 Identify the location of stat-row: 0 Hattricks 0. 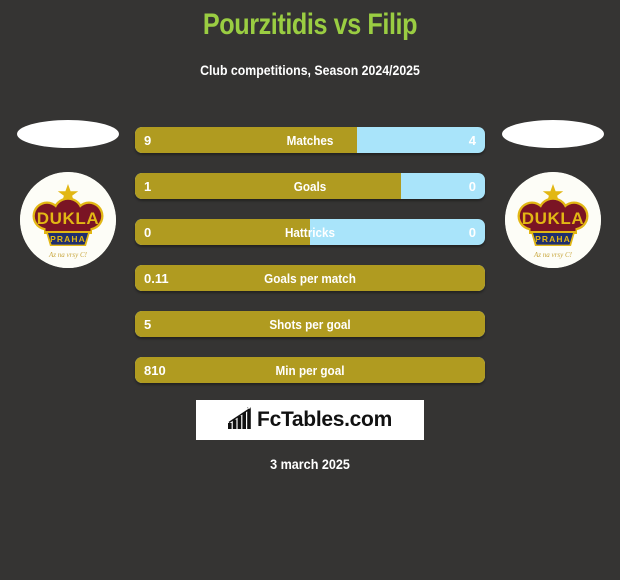
(310, 232).